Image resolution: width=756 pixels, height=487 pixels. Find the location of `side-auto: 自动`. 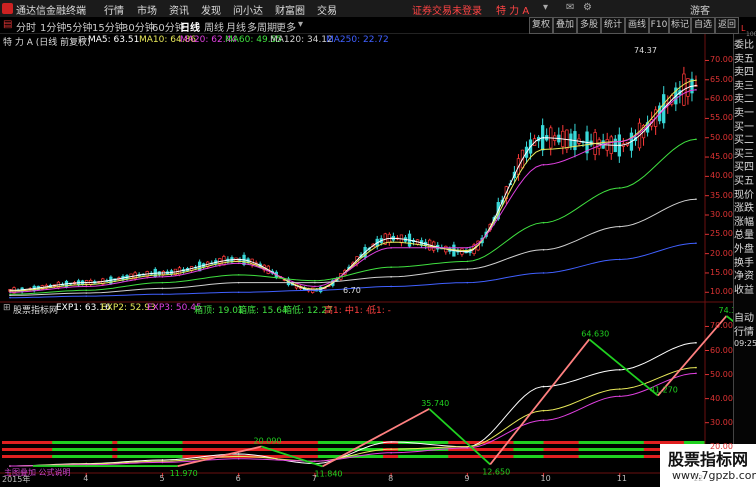

side-auto: 自动 is located at coordinates (745, 316).